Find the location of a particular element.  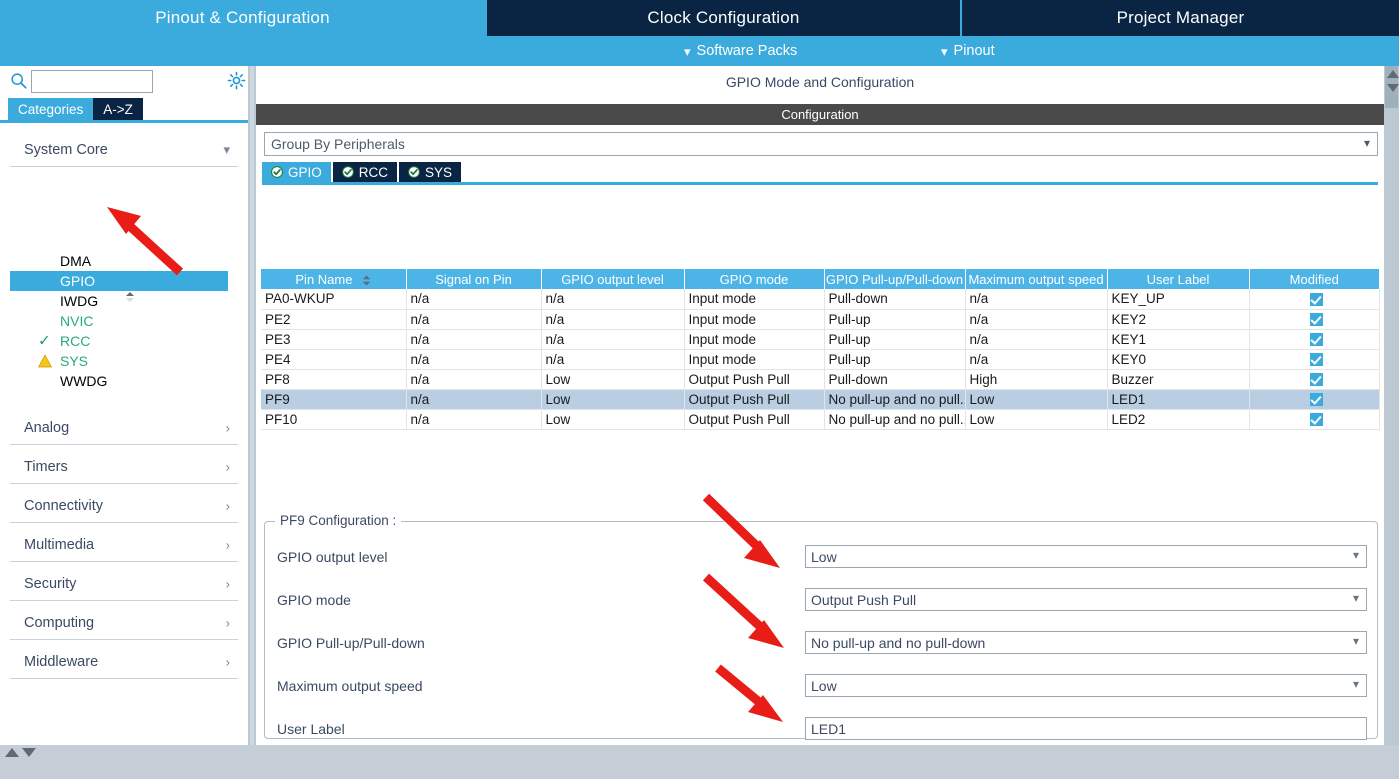

col-modified: Modified is located at coordinates (1314, 279).